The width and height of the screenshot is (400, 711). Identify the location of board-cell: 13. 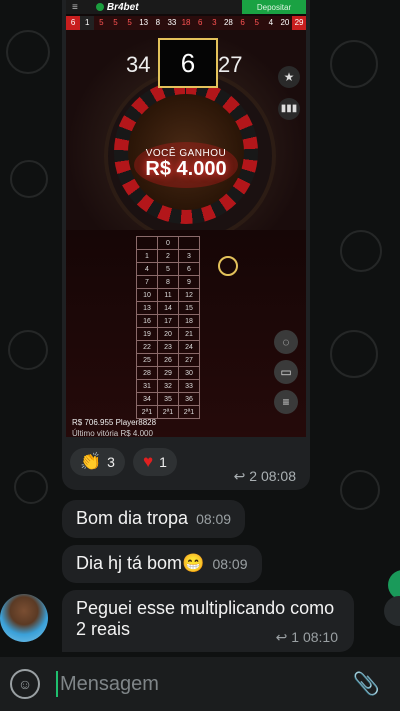
(147, 308).